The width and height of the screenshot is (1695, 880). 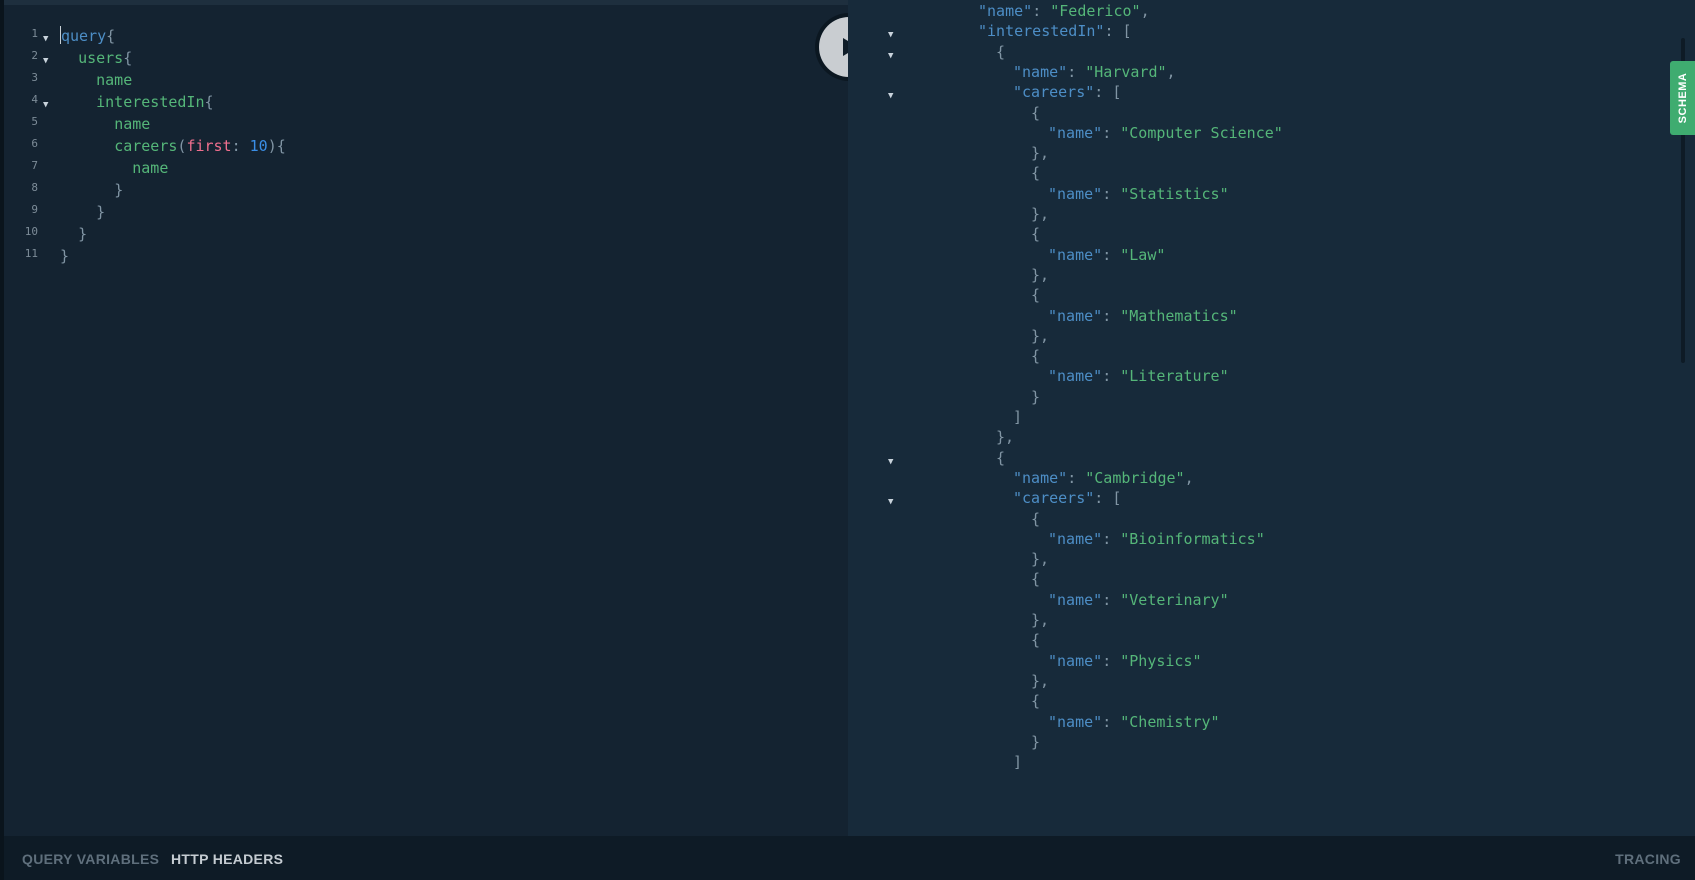 I want to click on result-line: "name": "Mathematics", so click(x=1258, y=316).